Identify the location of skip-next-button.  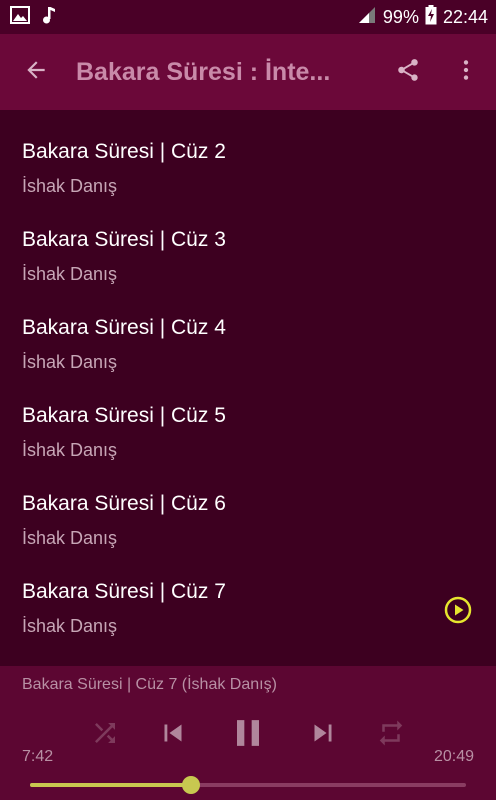
(323, 735).